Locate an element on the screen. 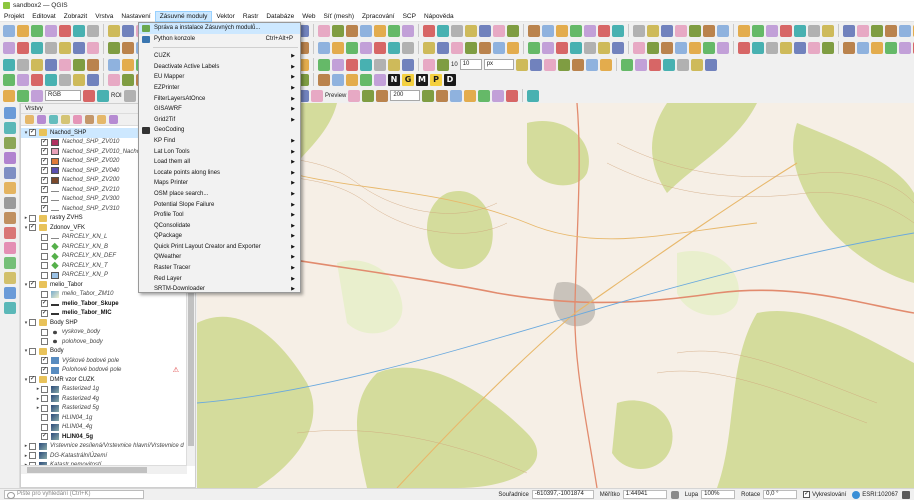  plugins-menu-item: Python konzole Ctrl+Alt+P is located at coordinates (219, 39).